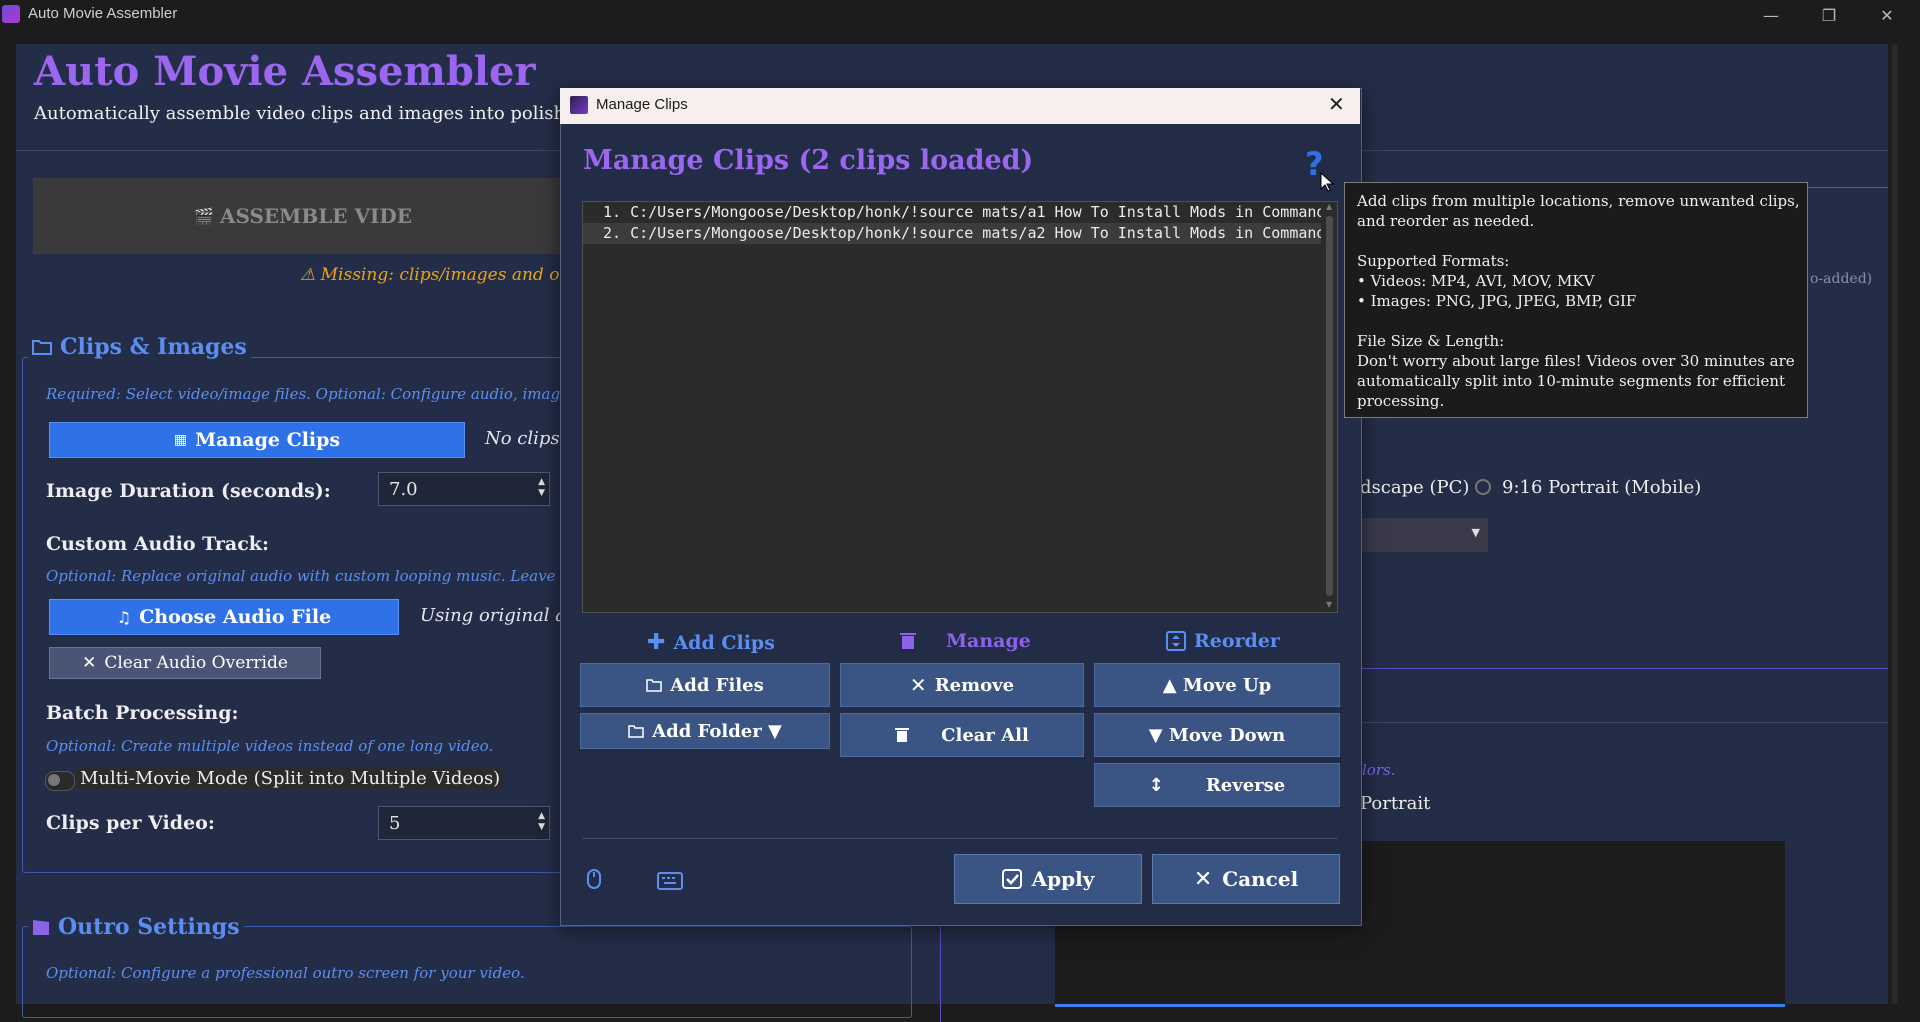 This screenshot has width=1920, height=1022. I want to click on clear-audio-button: ✕ Clear Audio Override, so click(185, 663).